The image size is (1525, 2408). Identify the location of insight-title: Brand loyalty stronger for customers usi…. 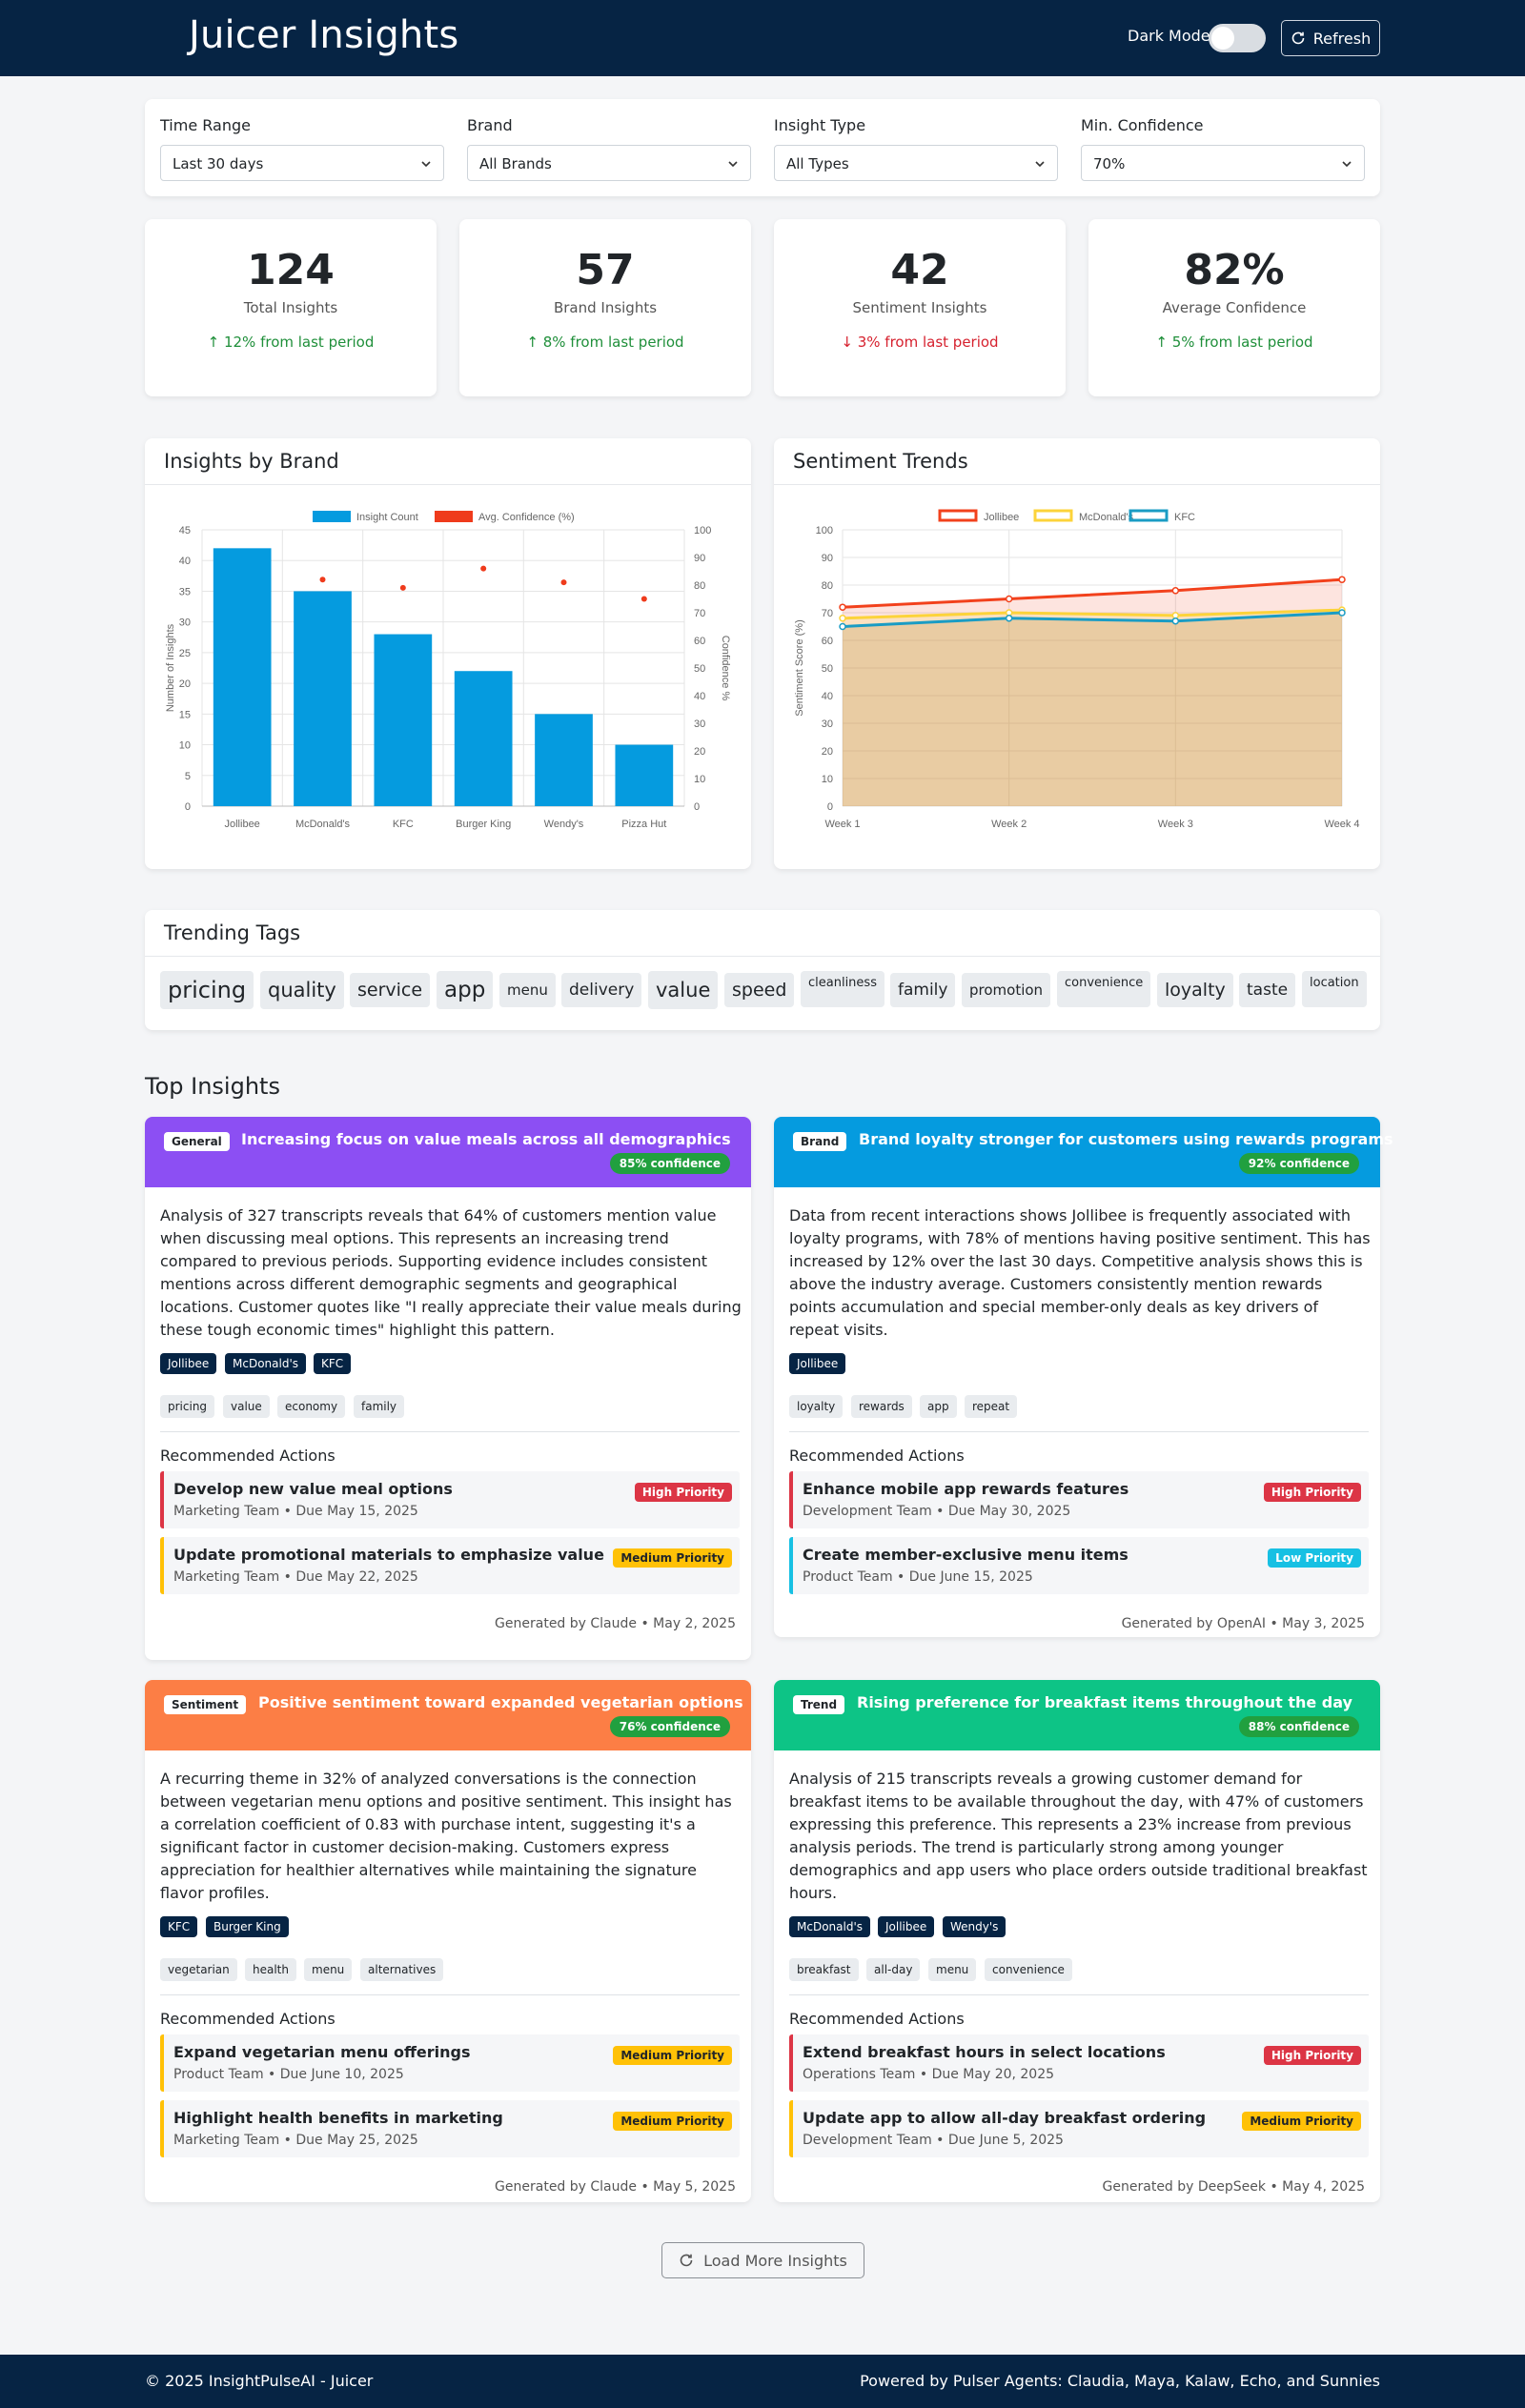
(1126, 1139).